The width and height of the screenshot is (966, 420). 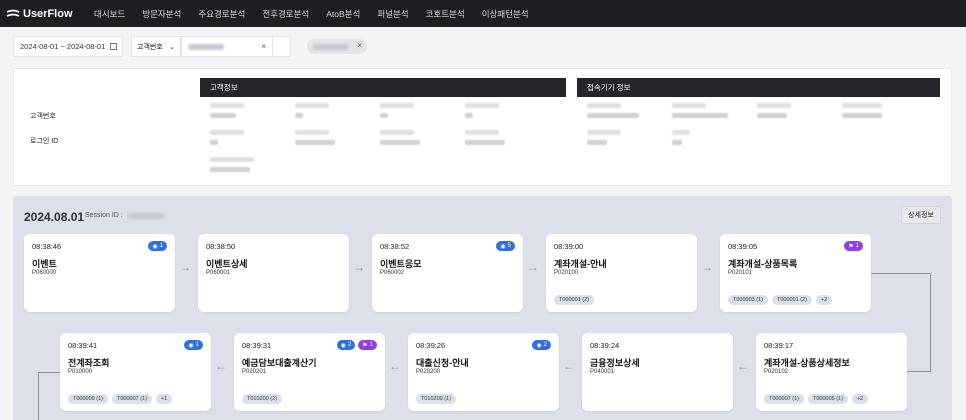 I want to click on session-date: 2024.08.01, so click(x=54, y=217).